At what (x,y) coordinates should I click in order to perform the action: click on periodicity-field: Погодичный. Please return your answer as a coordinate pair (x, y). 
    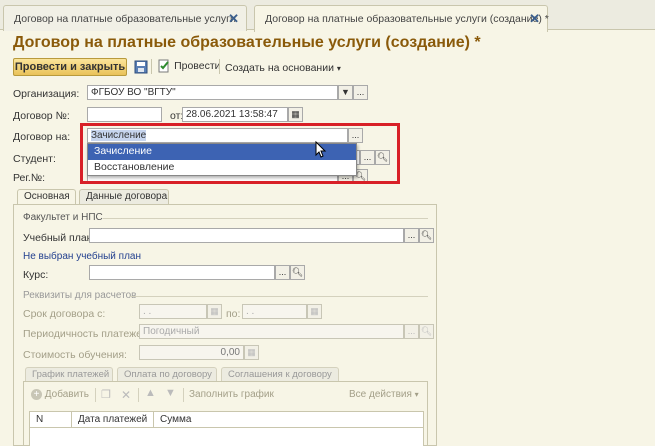
    Looking at the image, I should click on (271, 331).